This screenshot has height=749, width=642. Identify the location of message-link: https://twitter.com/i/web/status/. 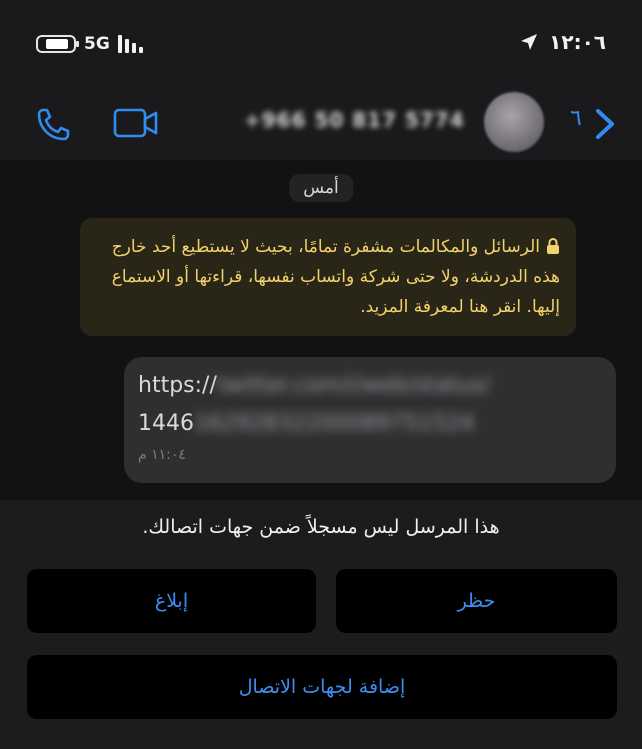
(370, 386).